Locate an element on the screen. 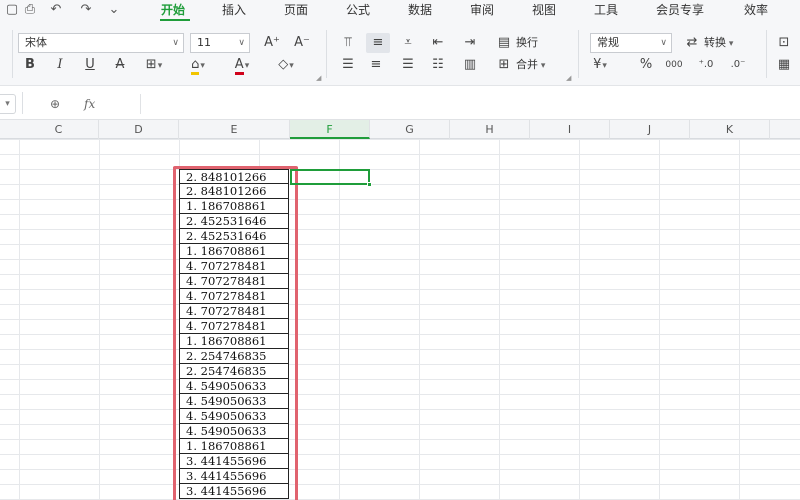 The image size is (800, 500). column-header-d: D is located at coordinates (139, 129).